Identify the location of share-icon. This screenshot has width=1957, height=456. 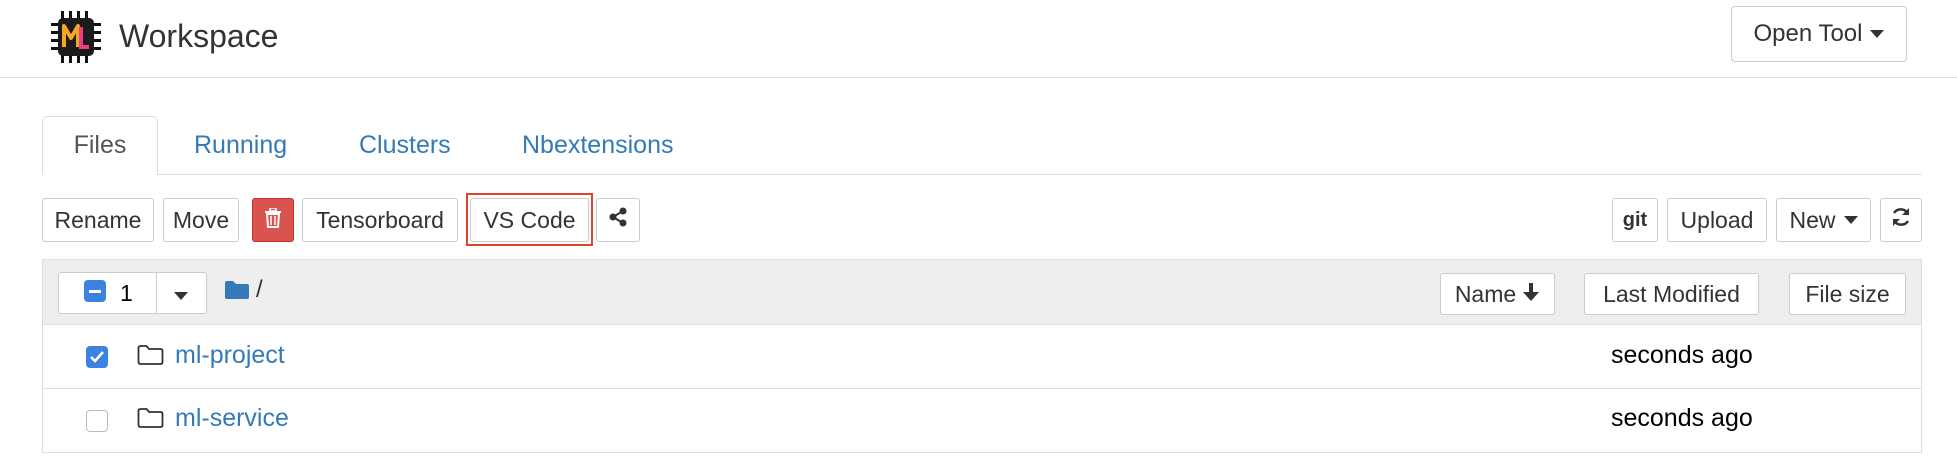
(618, 220).